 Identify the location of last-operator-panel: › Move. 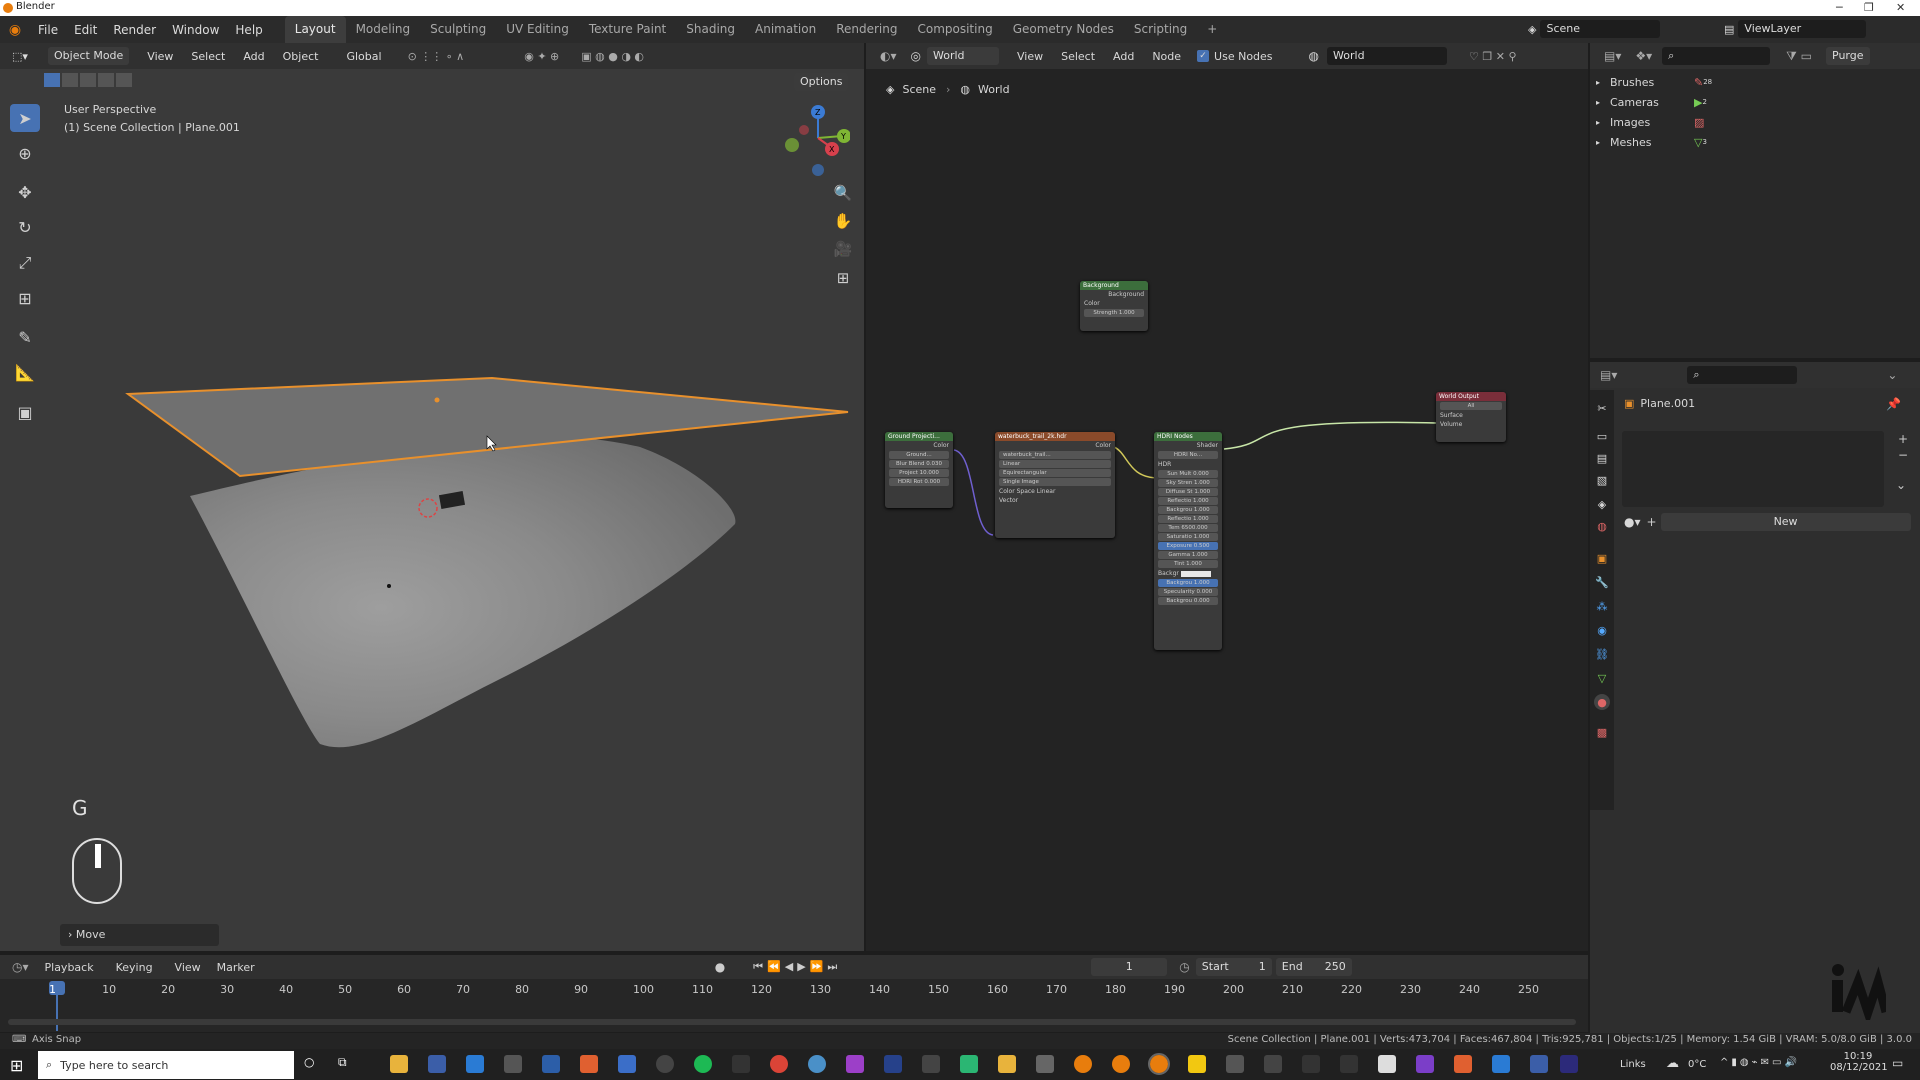
(139, 935).